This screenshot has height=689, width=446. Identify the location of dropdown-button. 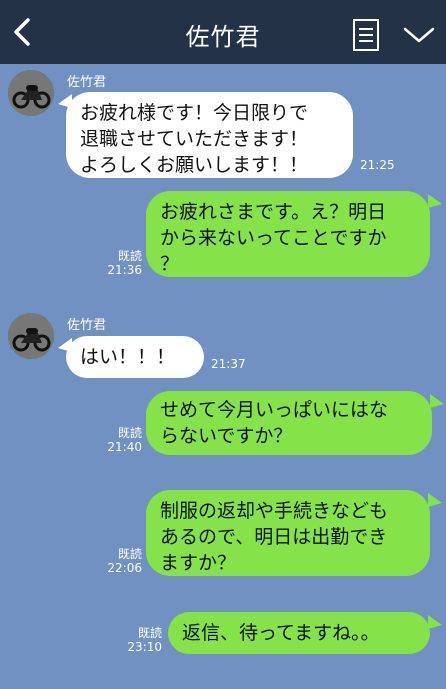
(419, 35).